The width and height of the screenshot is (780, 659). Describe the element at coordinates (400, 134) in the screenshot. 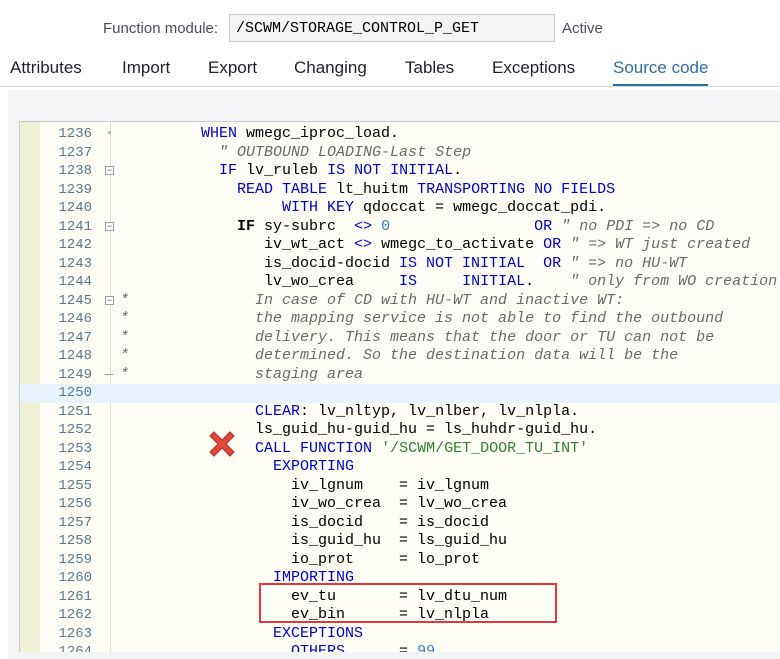

I see `code-line: 1236 WHEN wmegc_iproc_load.` at that location.